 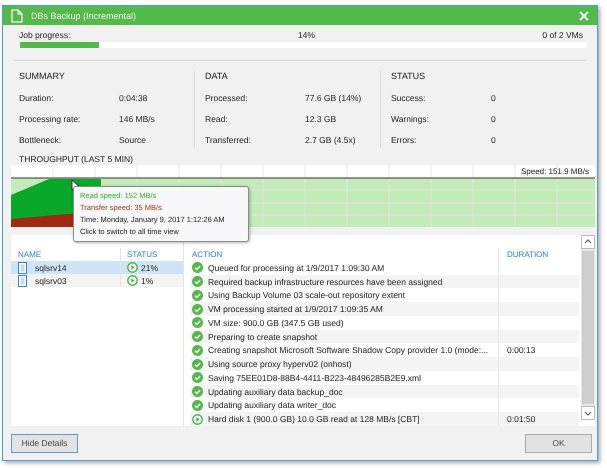 What do you see at coordinates (408, 98) in the screenshot?
I see `stat-label: Success:` at bounding box center [408, 98].